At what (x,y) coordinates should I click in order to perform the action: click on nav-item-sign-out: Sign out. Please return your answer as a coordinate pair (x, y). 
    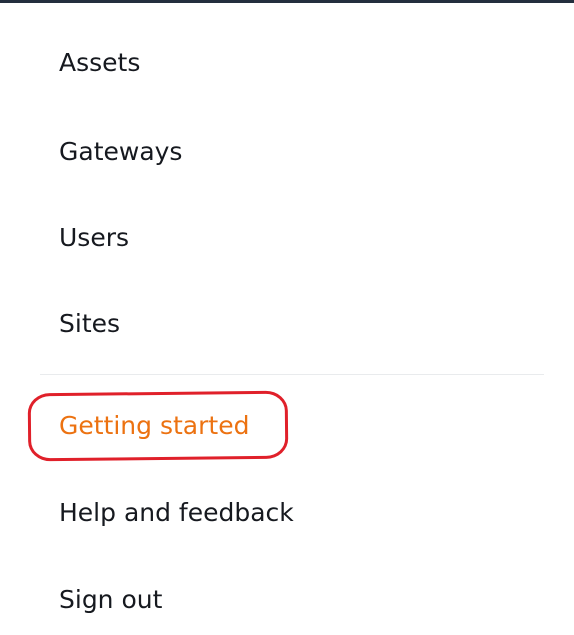
    Looking at the image, I should click on (110, 600).